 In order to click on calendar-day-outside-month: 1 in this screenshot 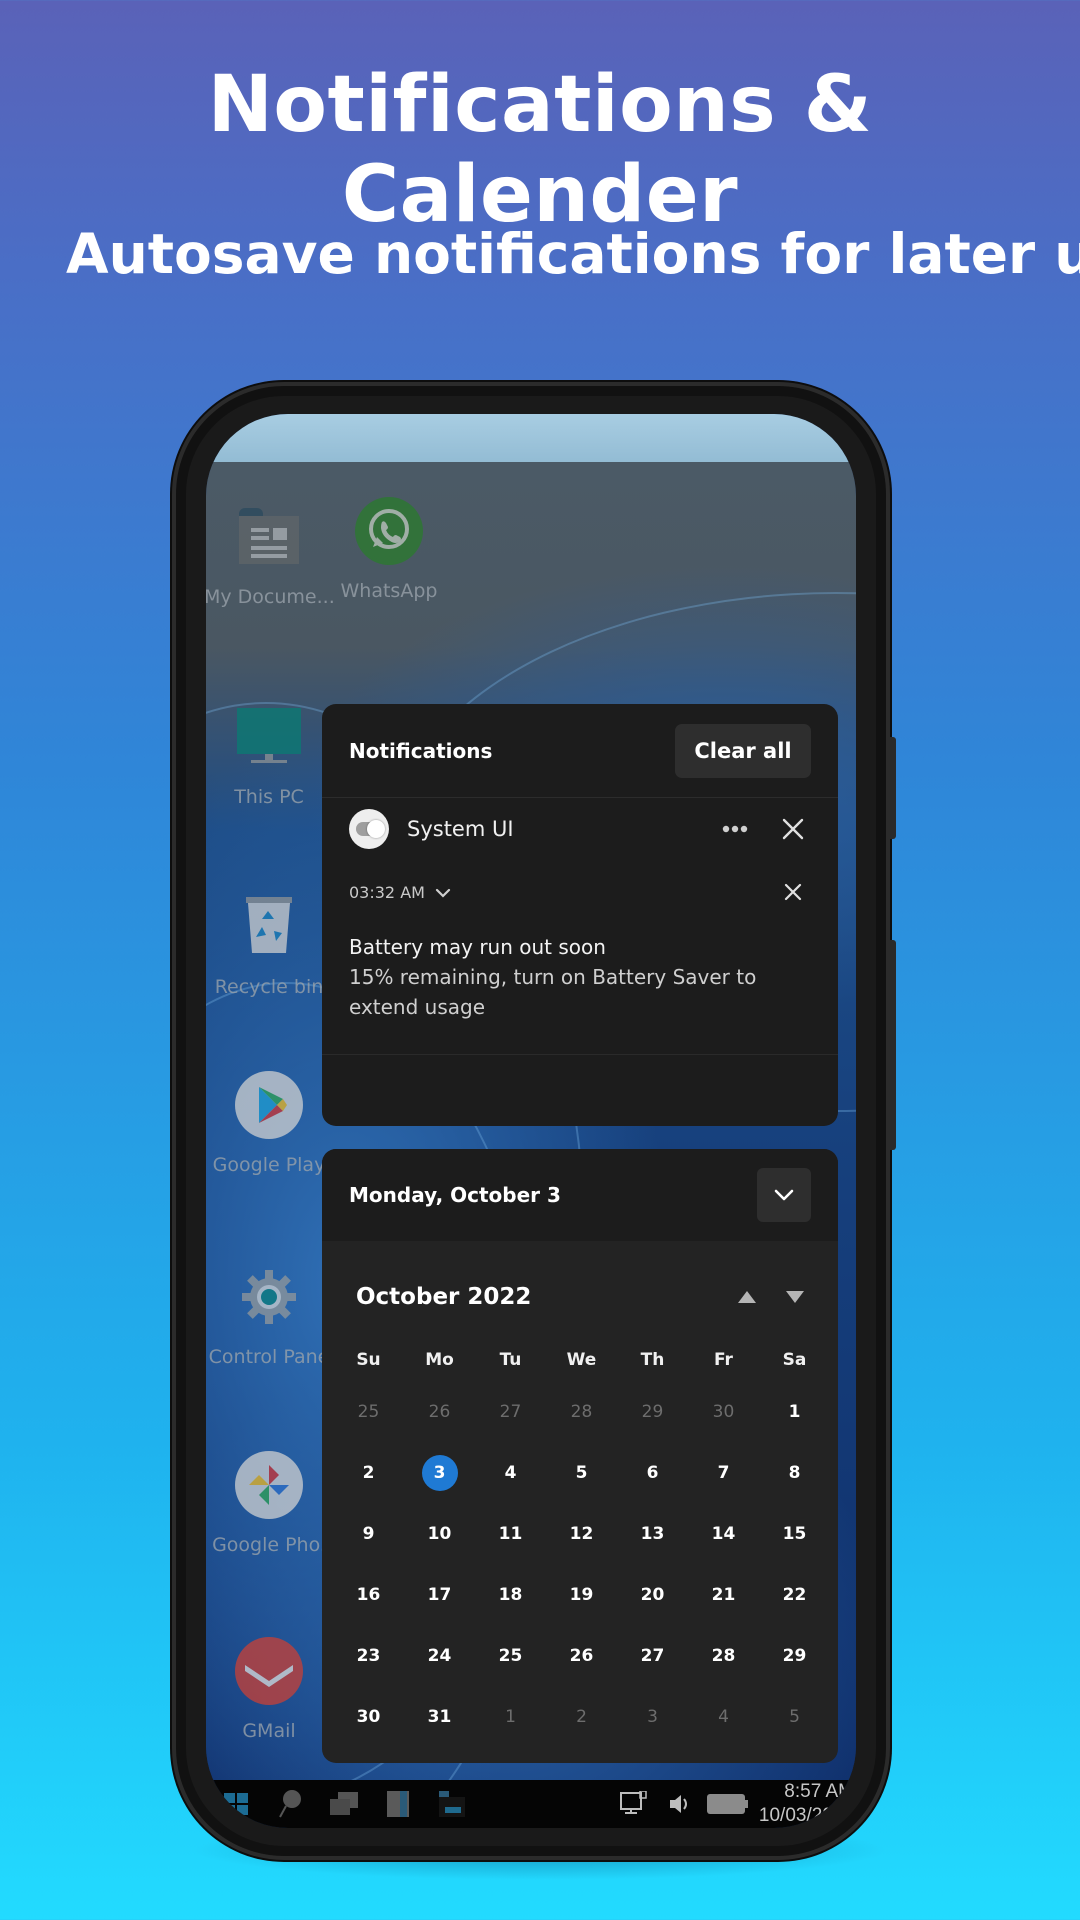, I will do `click(510, 1716)`.